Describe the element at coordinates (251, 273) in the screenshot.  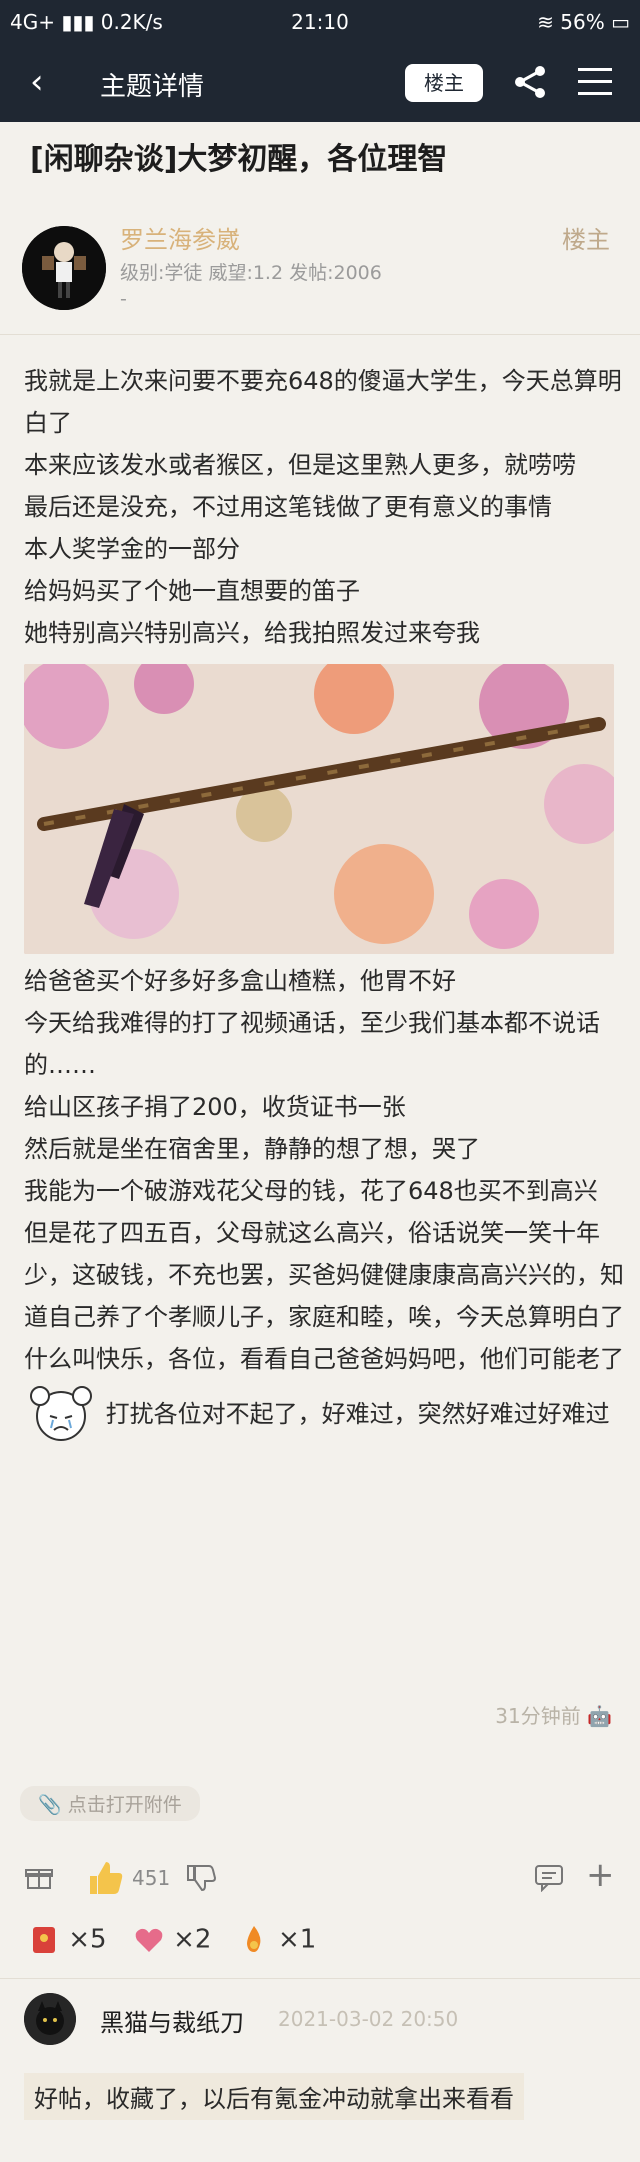
I see `author-meta: 级别:学徒 威望:1.2 发帖:2006` at that location.